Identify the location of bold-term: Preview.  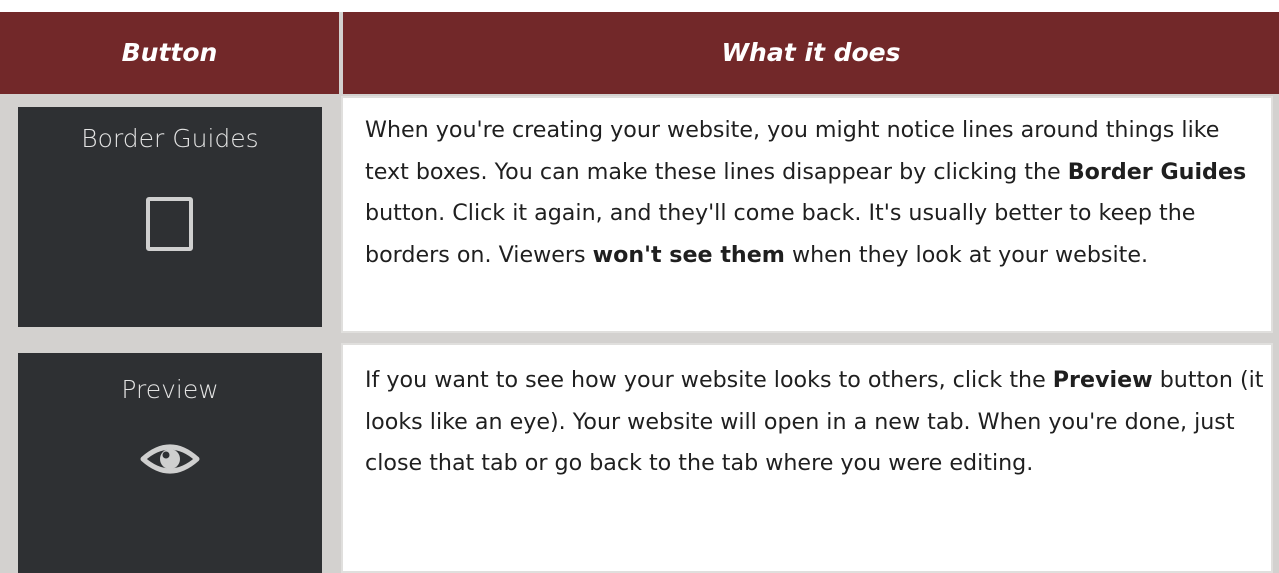
(1102, 380).